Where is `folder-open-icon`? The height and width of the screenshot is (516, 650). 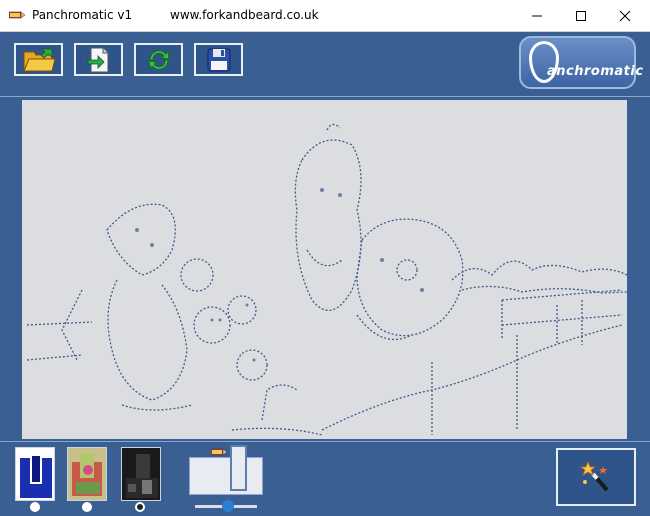
folder-open-icon is located at coordinates (39, 59).